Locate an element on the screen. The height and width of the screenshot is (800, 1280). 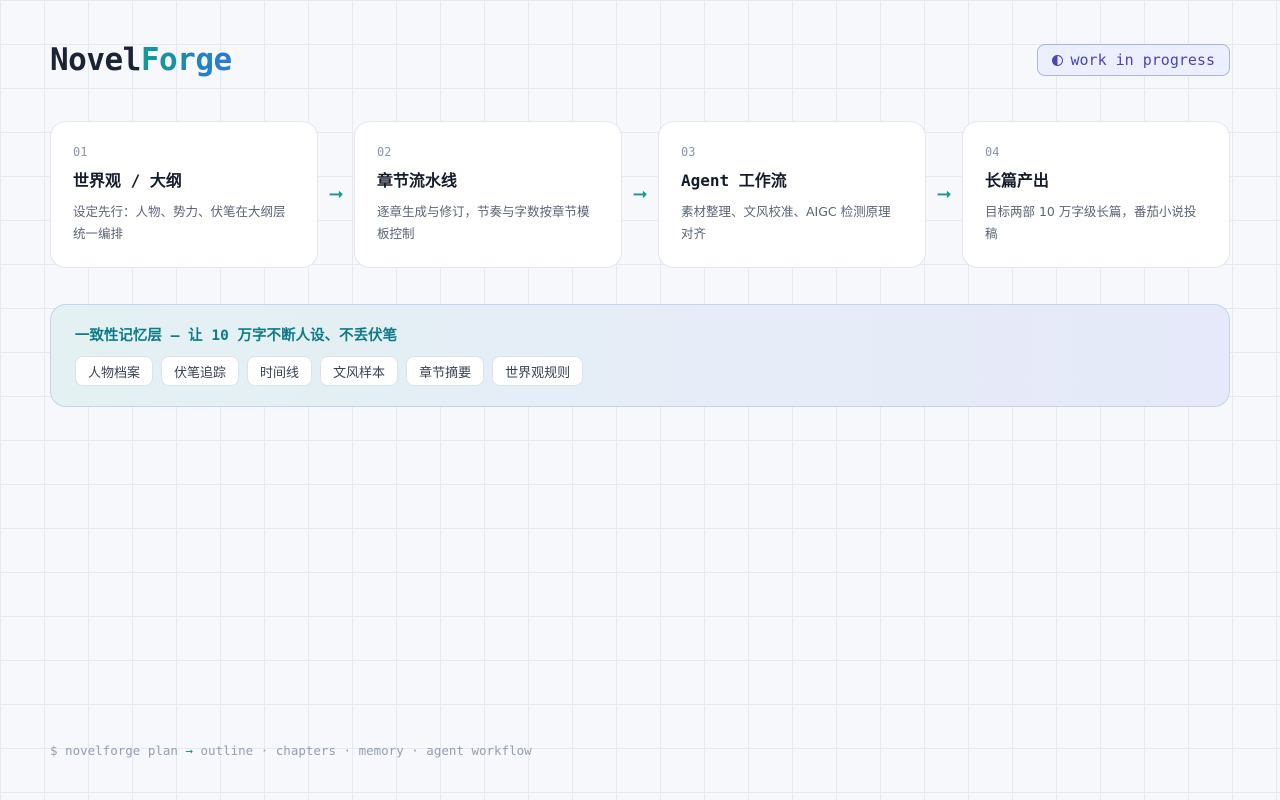
memory-tag: 世界观规则 is located at coordinates (538, 371).